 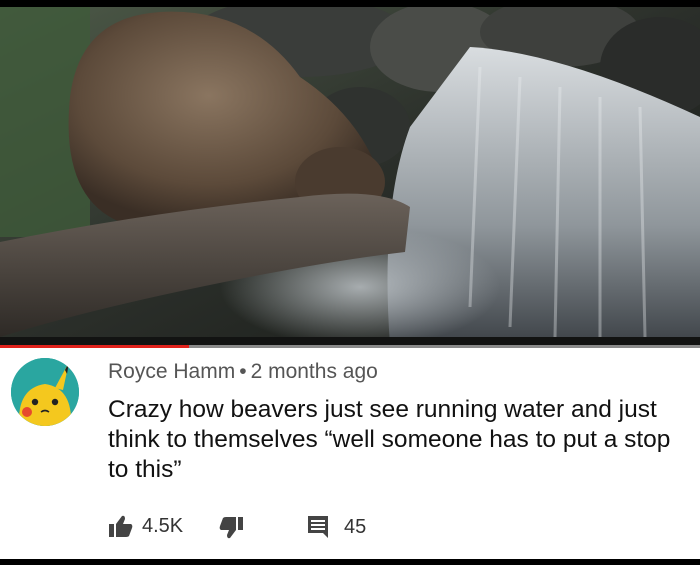 I want to click on reply-count: 45, so click(x=355, y=526).